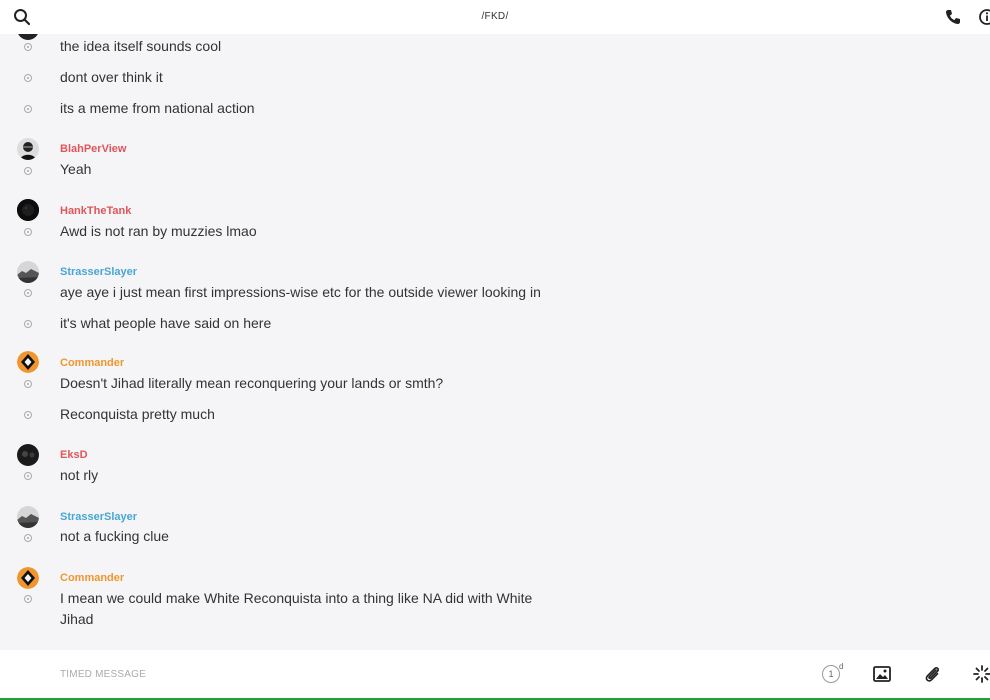  Describe the element at coordinates (932, 674) in the screenshot. I see `attachment-icon` at that location.